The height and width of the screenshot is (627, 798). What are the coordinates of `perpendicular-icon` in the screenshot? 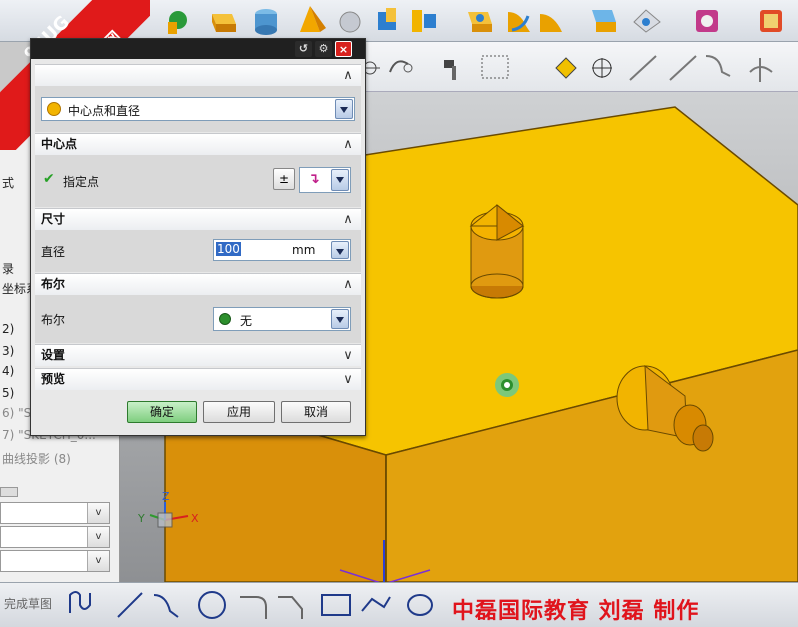 It's located at (761, 70).